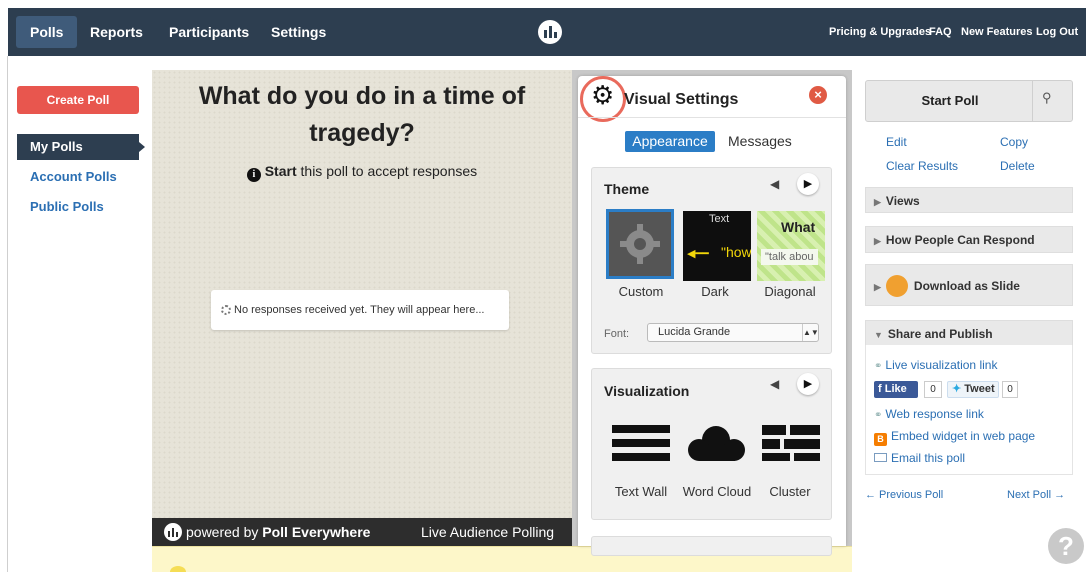 The image size is (1086, 572). What do you see at coordinates (1066, 546) in the screenshot?
I see `help-icon: ?` at bounding box center [1066, 546].